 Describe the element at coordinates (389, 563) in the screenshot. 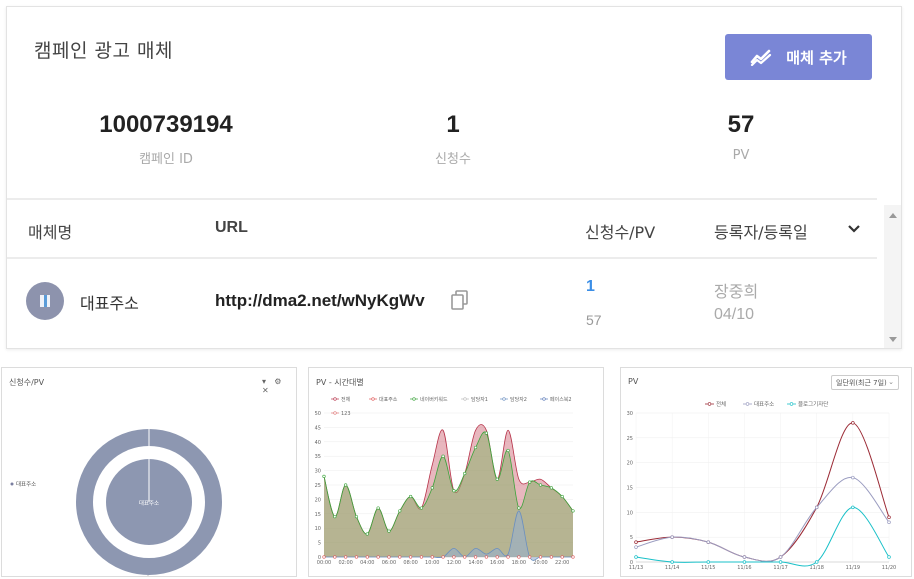

I see `x-tick-label: 06:00` at that location.